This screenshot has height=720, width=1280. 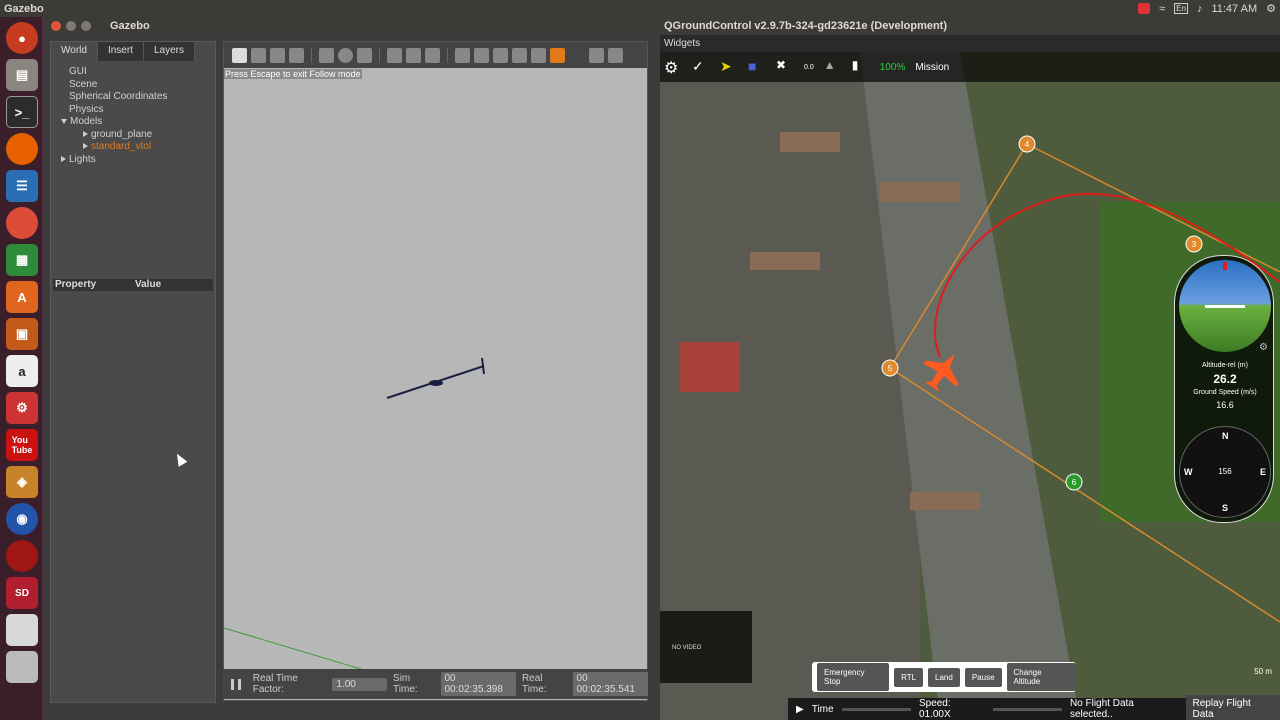 I want to click on align-icon, so click(x=500, y=55).